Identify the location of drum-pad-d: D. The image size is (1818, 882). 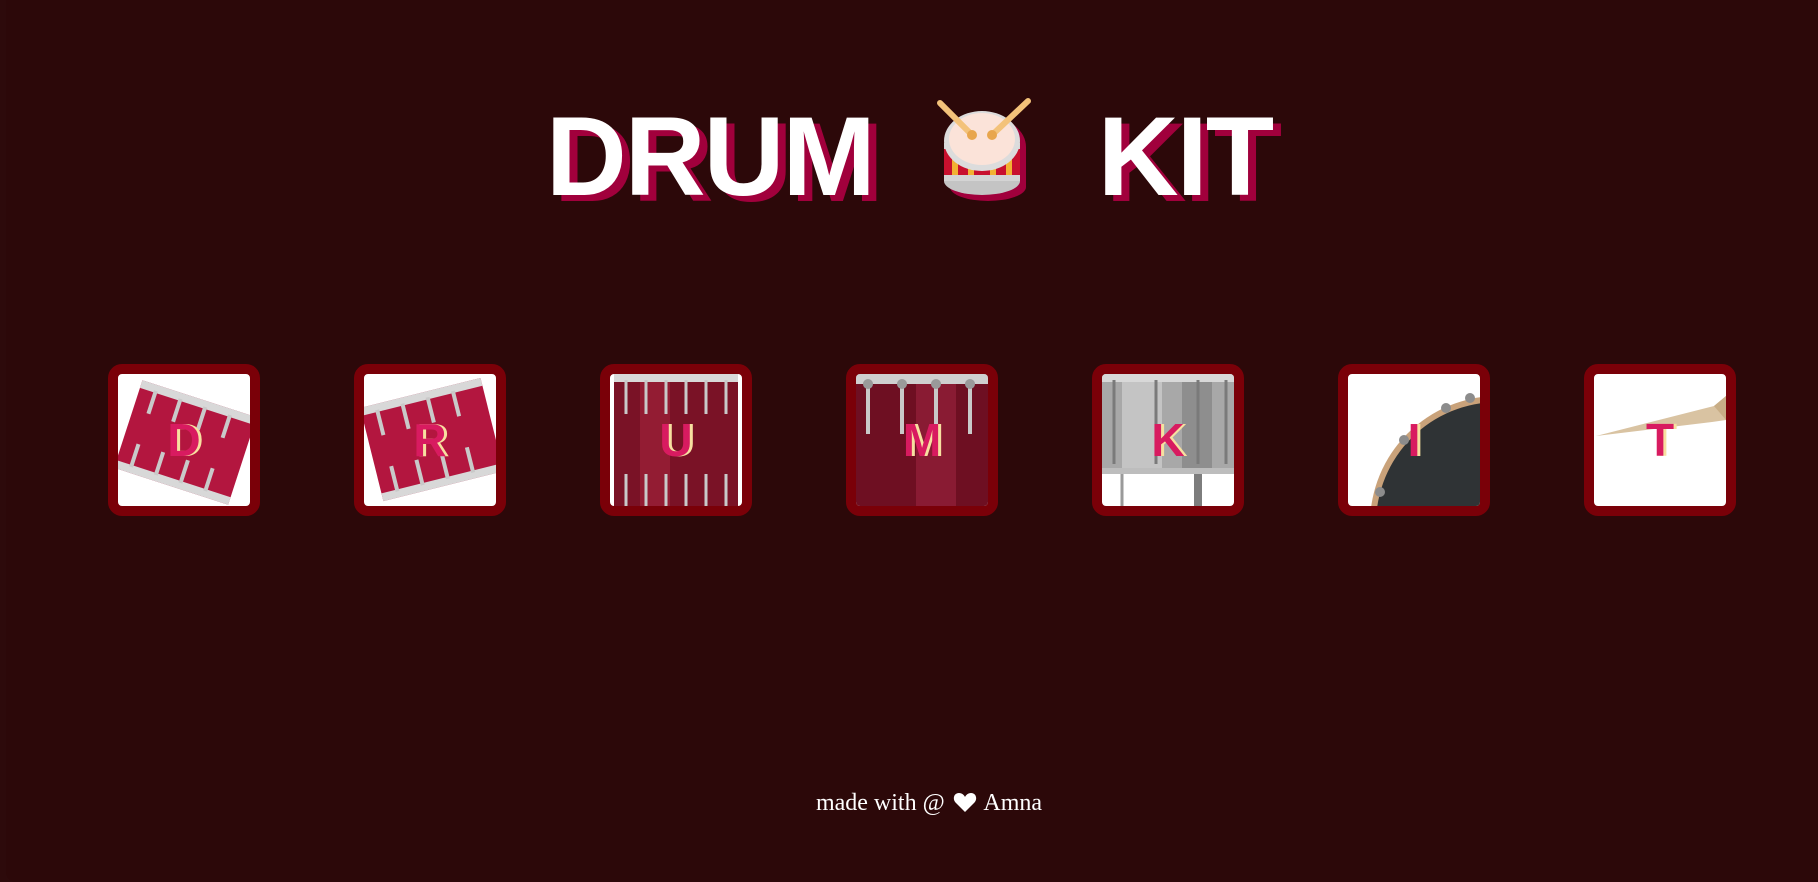
(184, 440).